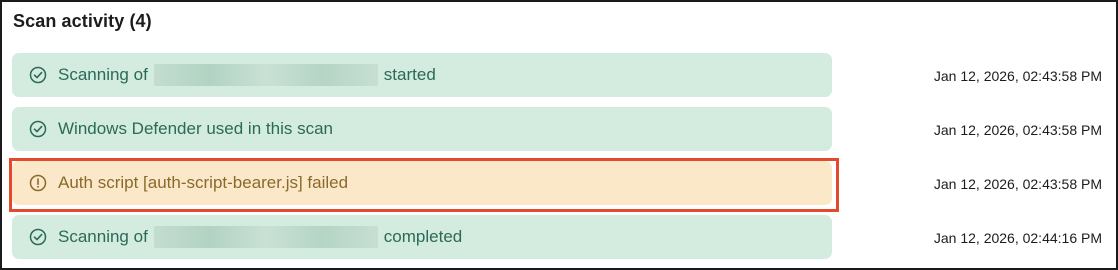 This screenshot has height=270, width=1118. I want to click on activity-row-scan-completed: Scanning of completed, so click(422, 237).